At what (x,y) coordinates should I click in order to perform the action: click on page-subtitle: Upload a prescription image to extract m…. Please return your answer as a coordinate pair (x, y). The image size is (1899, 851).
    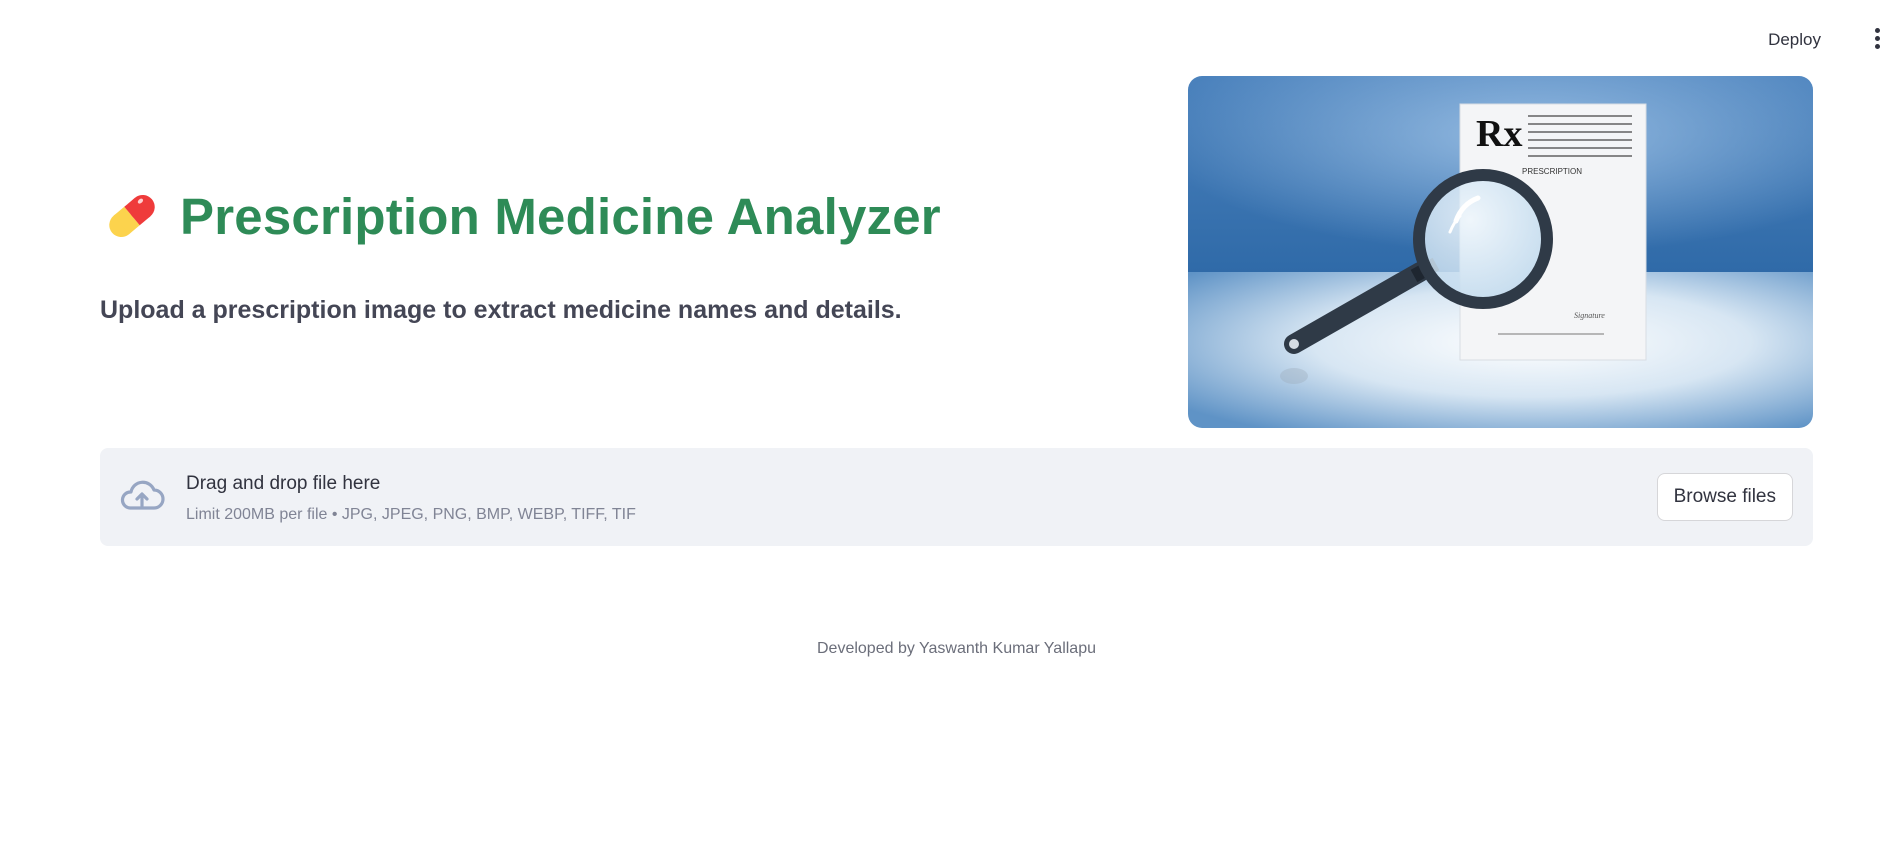
    Looking at the image, I should click on (501, 310).